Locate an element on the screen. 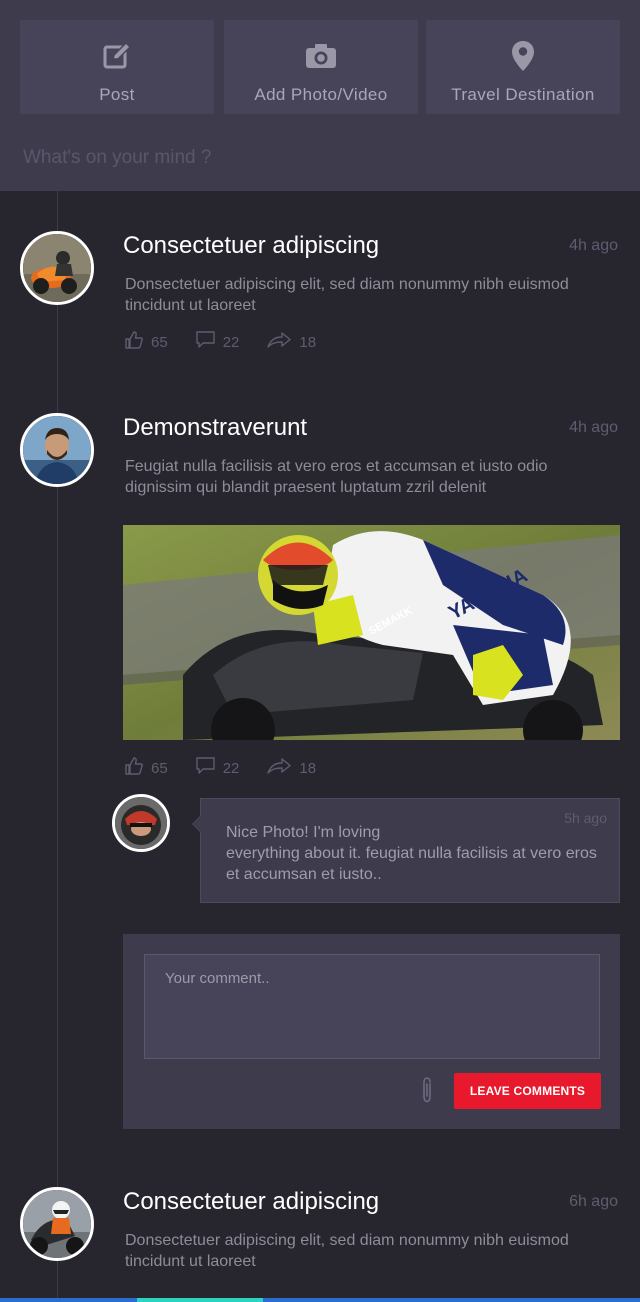  post-2-like-button: 65 is located at coordinates (146, 768).